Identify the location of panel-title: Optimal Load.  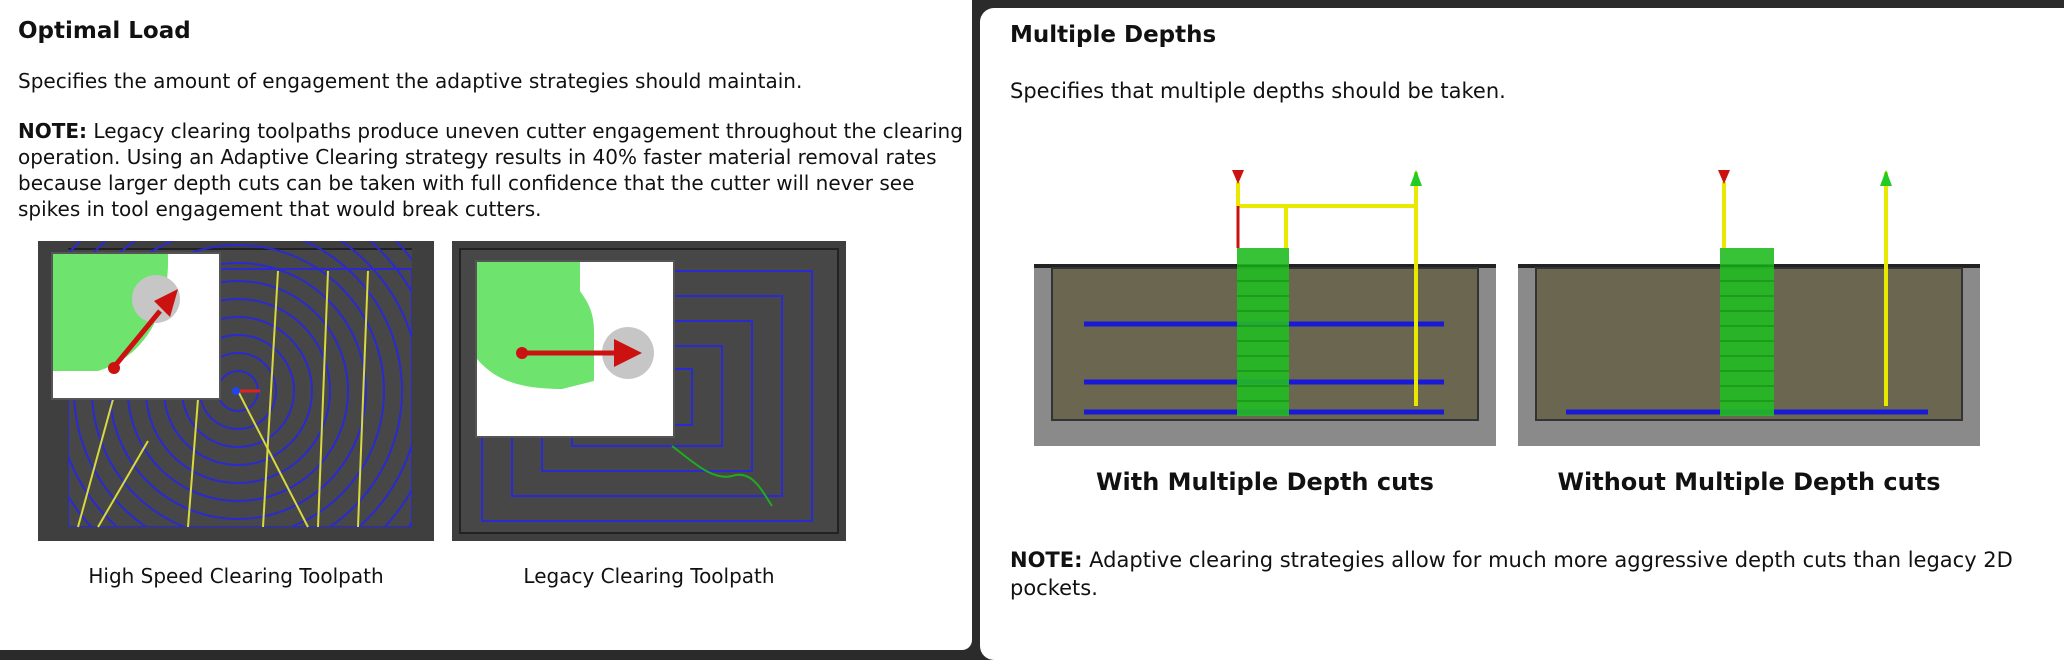
(104, 31).